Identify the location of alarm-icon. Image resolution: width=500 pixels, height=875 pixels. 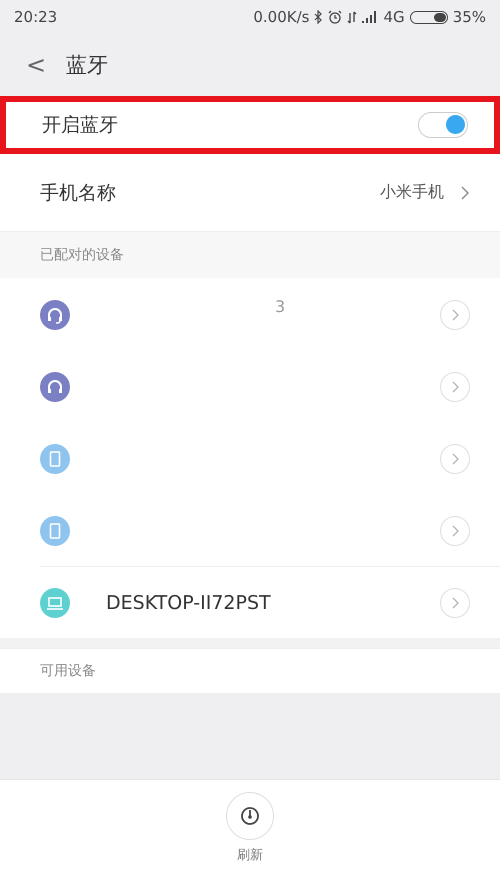
(335, 17).